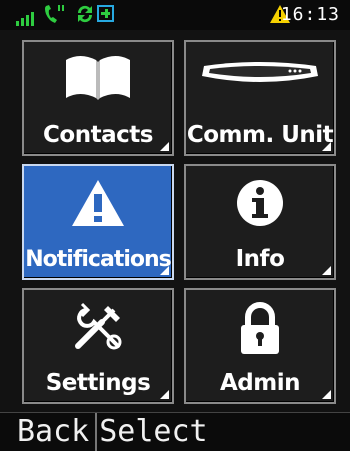 This screenshot has width=350, height=451. Describe the element at coordinates (260, 328) in the screenshot. I see `lock-icon` at that location.